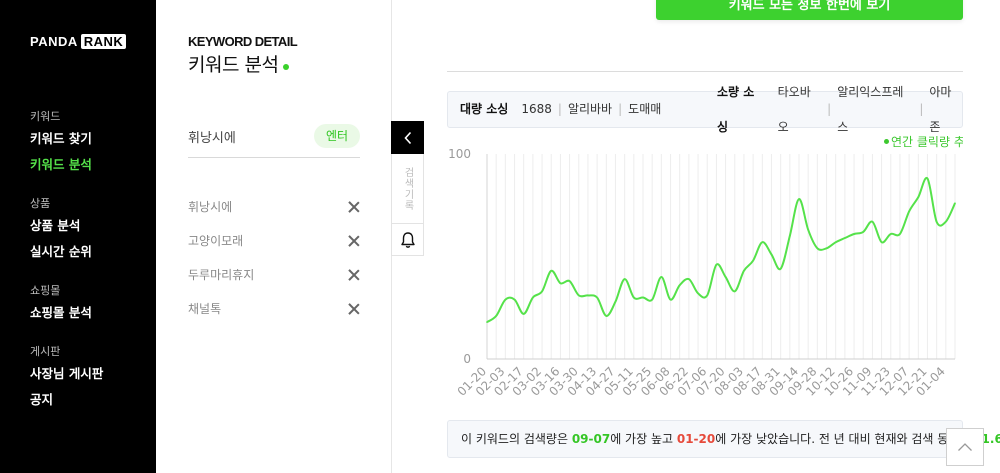 The image size is (1000, 473). What do you see at coordinates (484, 109) in the screenshot?
I see `bulk-sourcing-title: 대량 소싱` at bounding box center [484, 109].